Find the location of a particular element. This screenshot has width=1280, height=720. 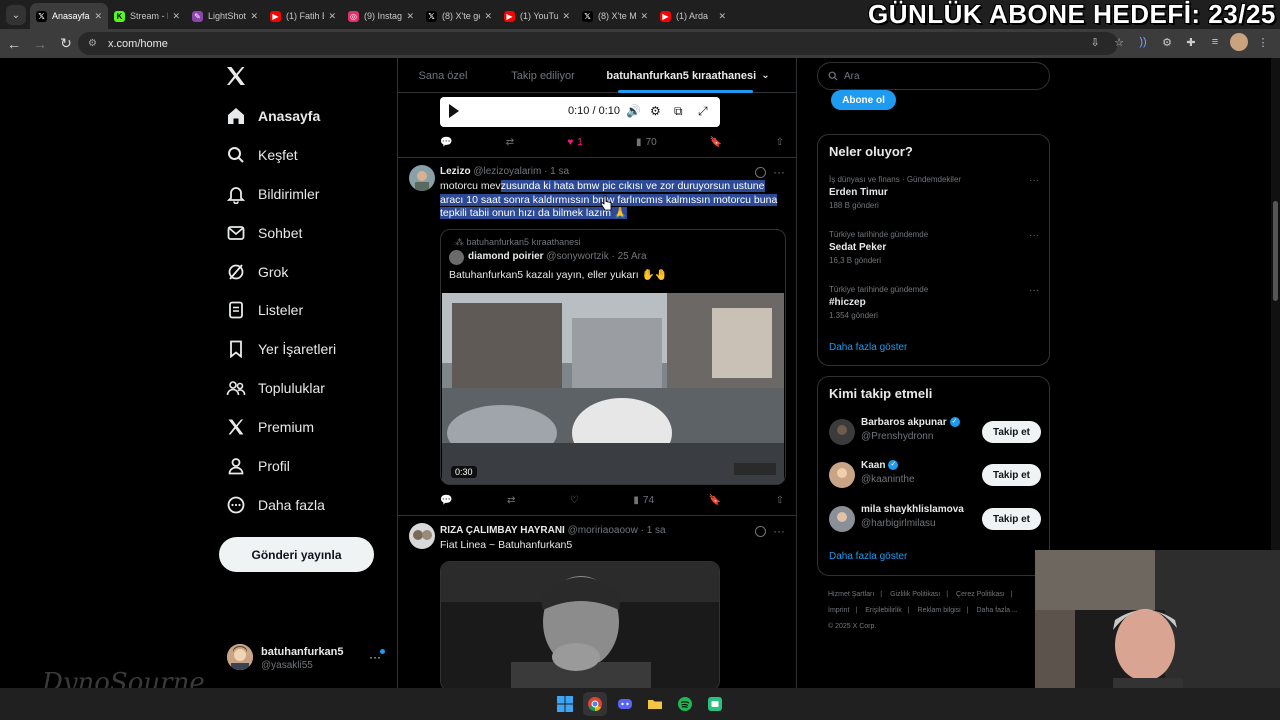

views-button: ▮ 74 is located at coordinates (643, 500).